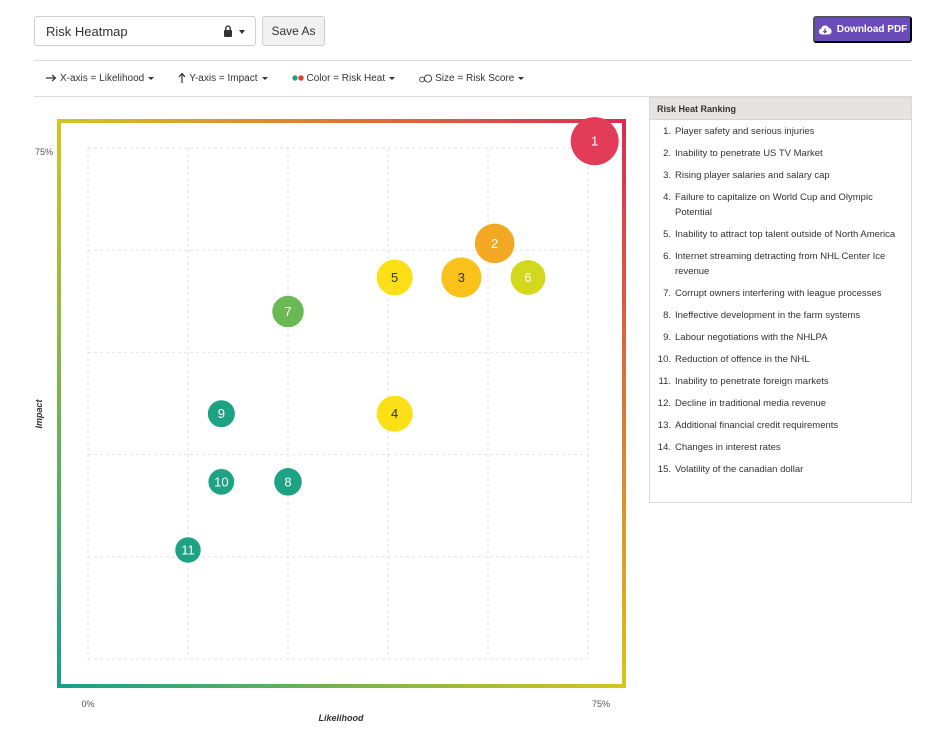  I want to click on ranking-item-number: 11., so click(664, 381).